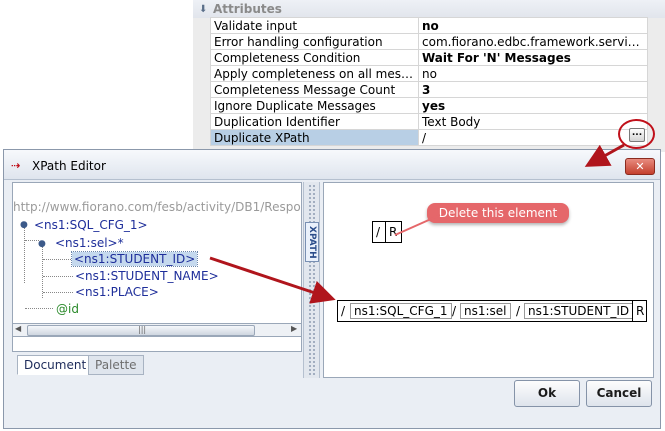 This screenshot has width=665, height=431. What do you see at coordinates (91, 225) in the screenshot?
I see `tree-node-sql-cfg: <ns1:SQL_CFG_1>` at bounding box center [91, 225].